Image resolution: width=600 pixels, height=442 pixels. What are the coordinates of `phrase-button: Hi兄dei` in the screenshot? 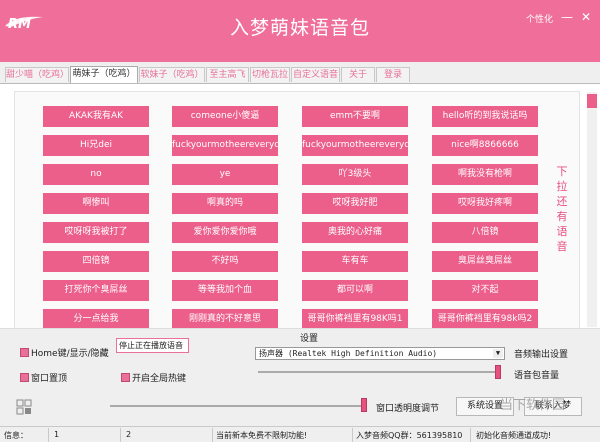 It's located at (96, 145).